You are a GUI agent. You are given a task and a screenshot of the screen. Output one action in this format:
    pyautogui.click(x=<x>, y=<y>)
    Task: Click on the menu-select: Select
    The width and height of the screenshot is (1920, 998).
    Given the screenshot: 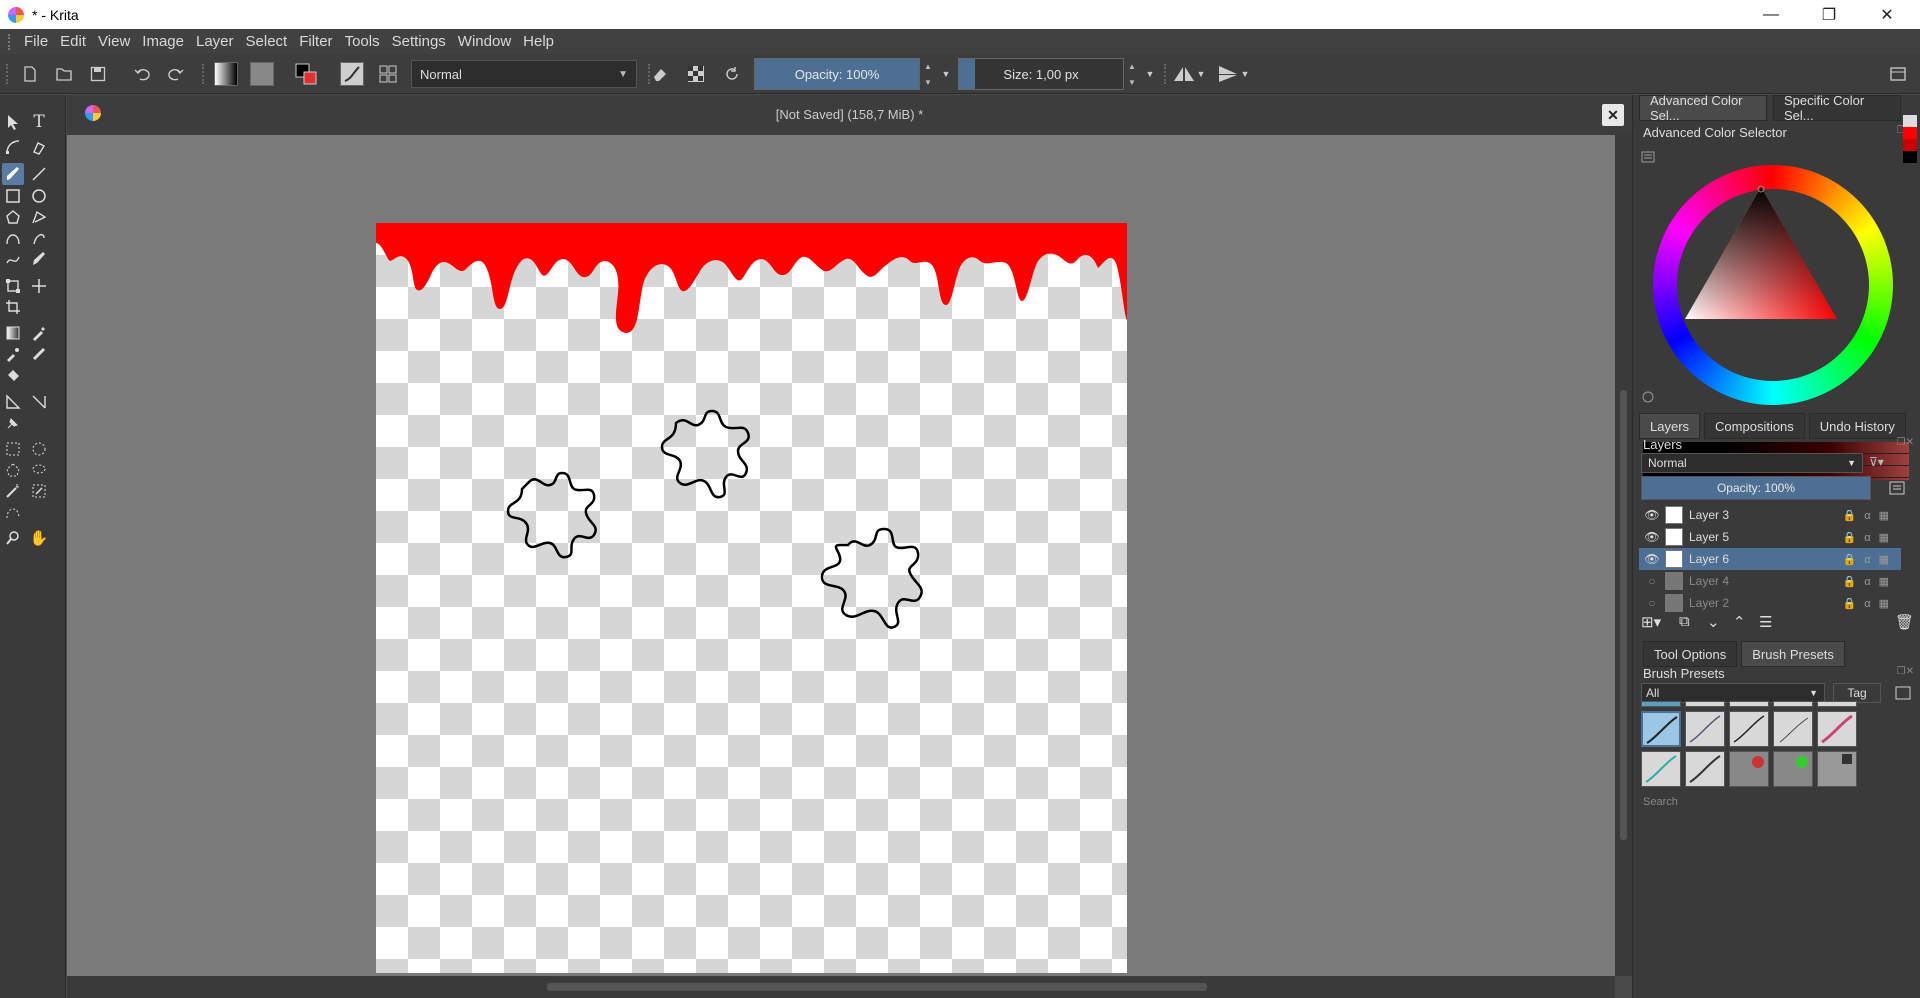 What is the action you would take?
    pyautogui.click(x=267, y=41)
    